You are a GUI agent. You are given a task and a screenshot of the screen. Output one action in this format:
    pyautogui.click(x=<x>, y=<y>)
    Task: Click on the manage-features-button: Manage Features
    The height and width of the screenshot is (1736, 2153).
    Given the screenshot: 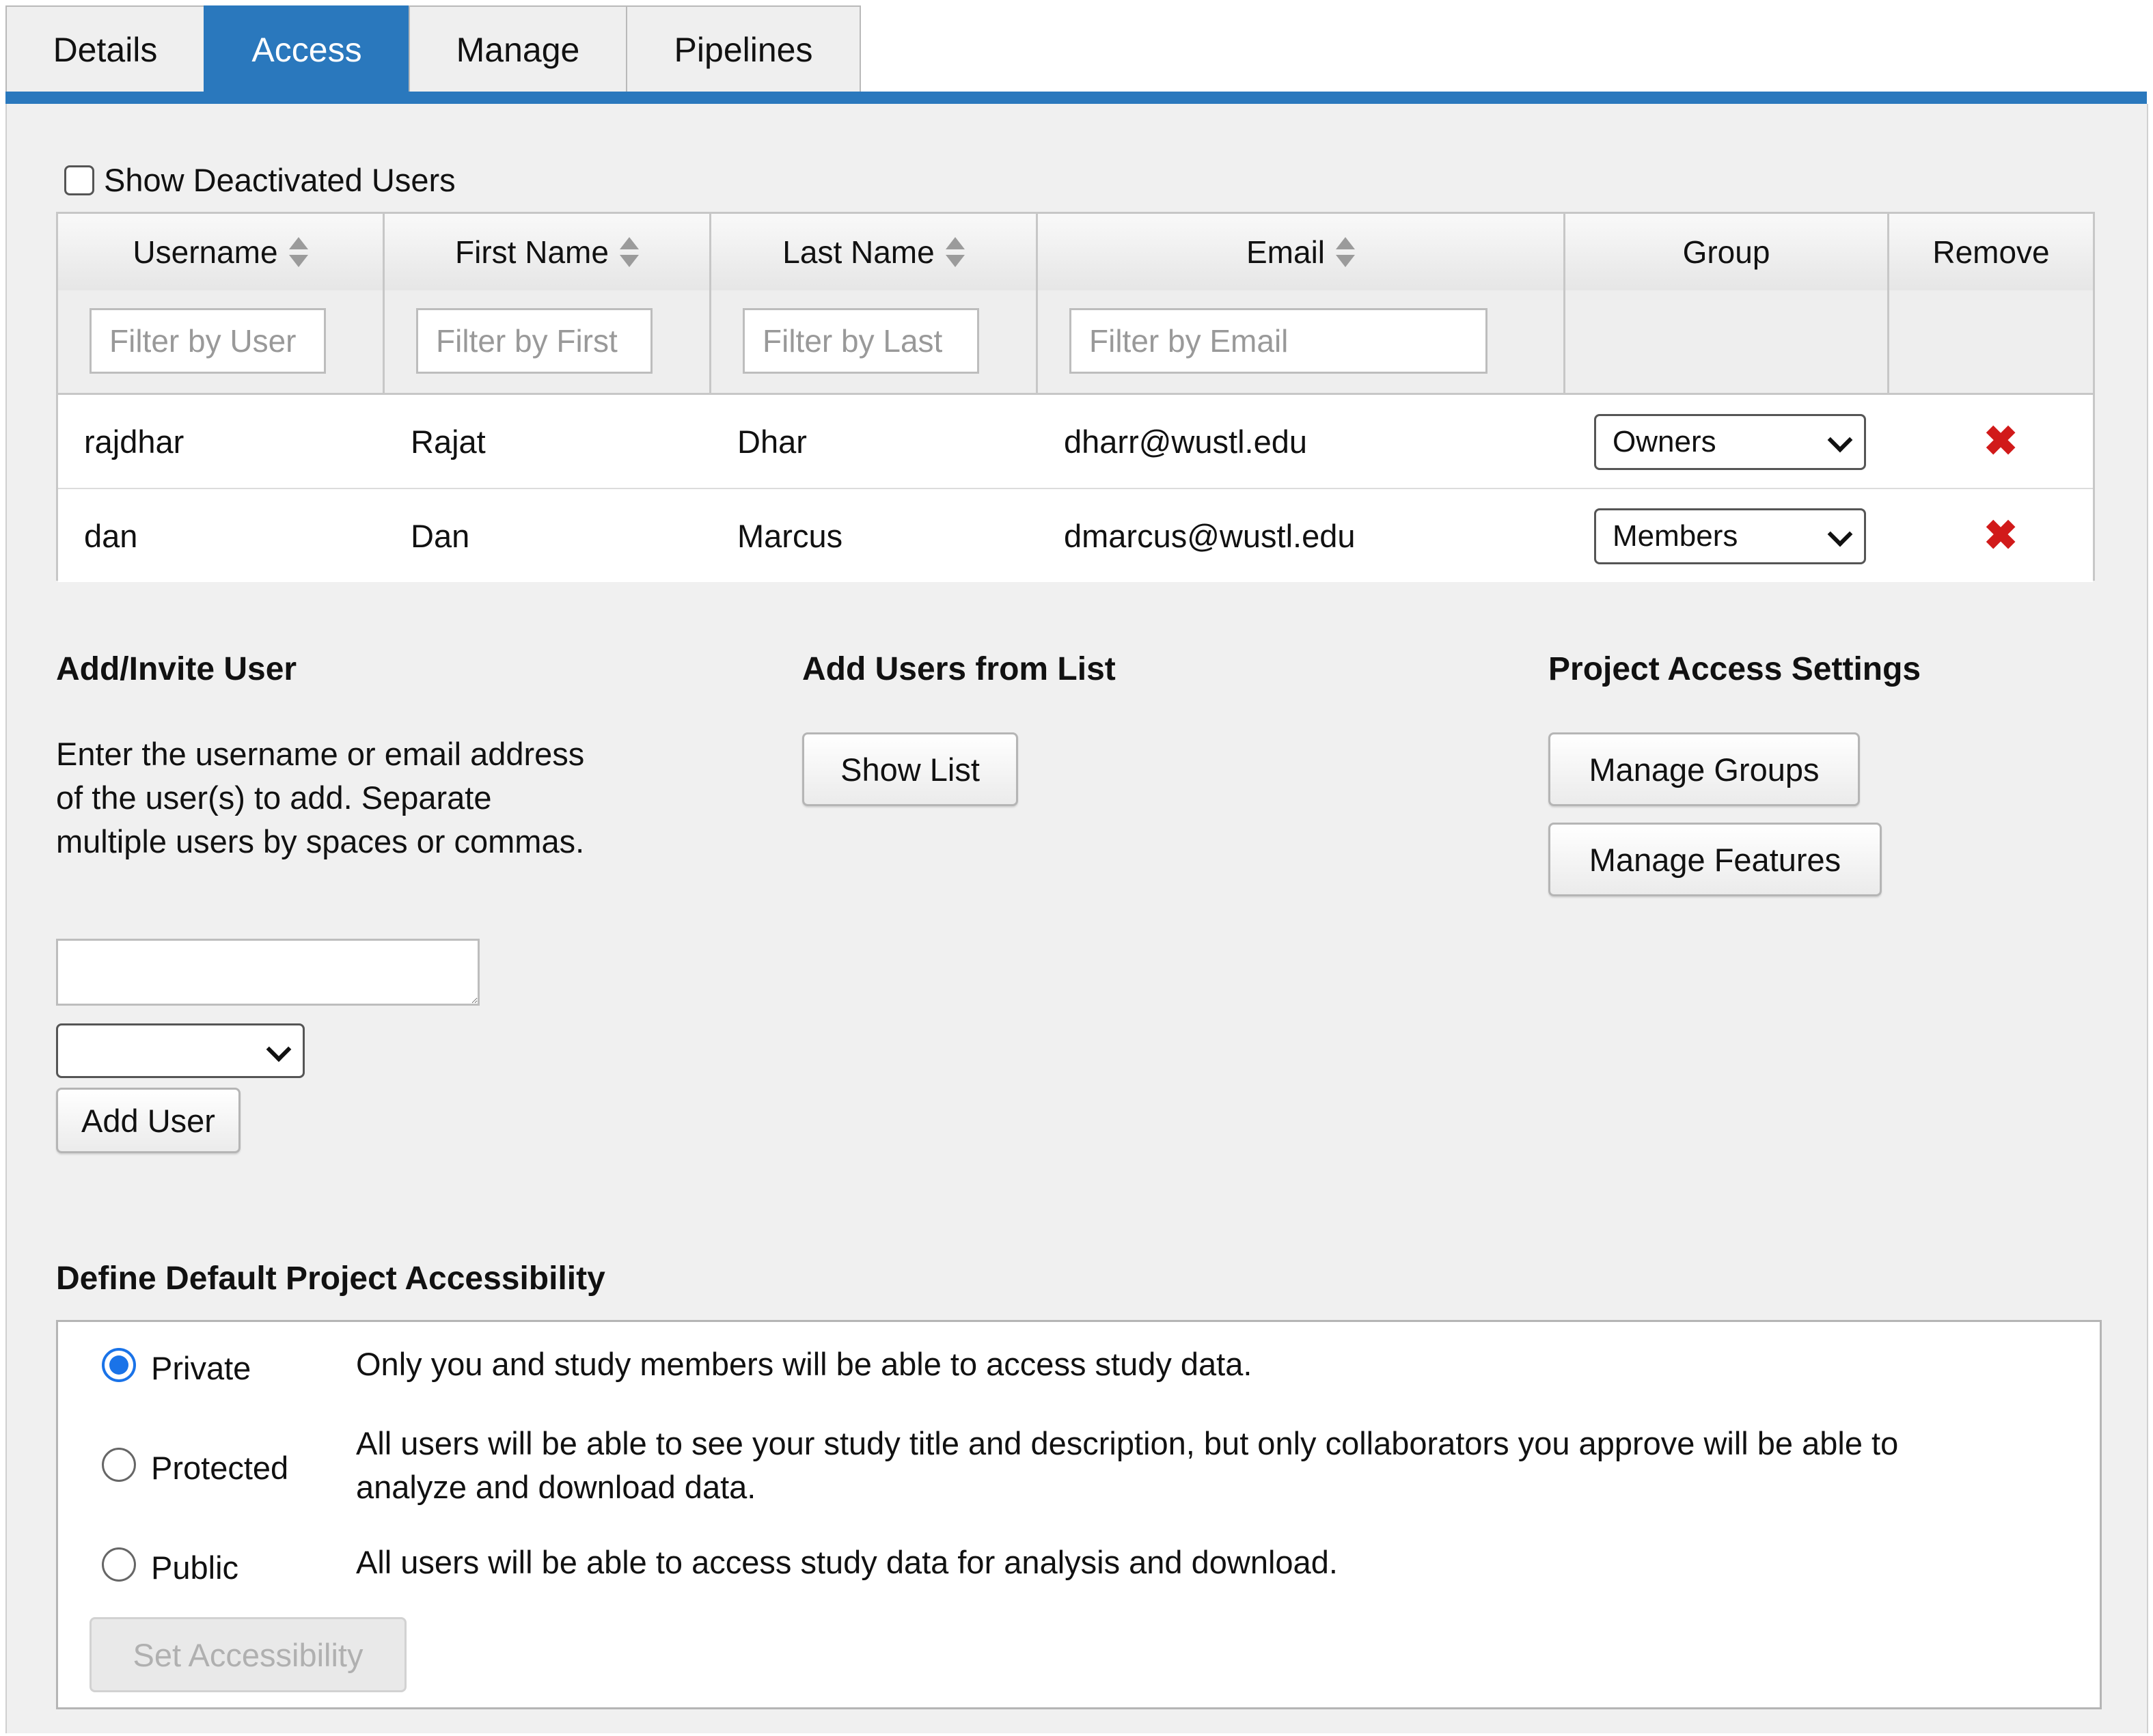 What is the action you would take?
    pyautogui.click(x=1715, y=859)
    